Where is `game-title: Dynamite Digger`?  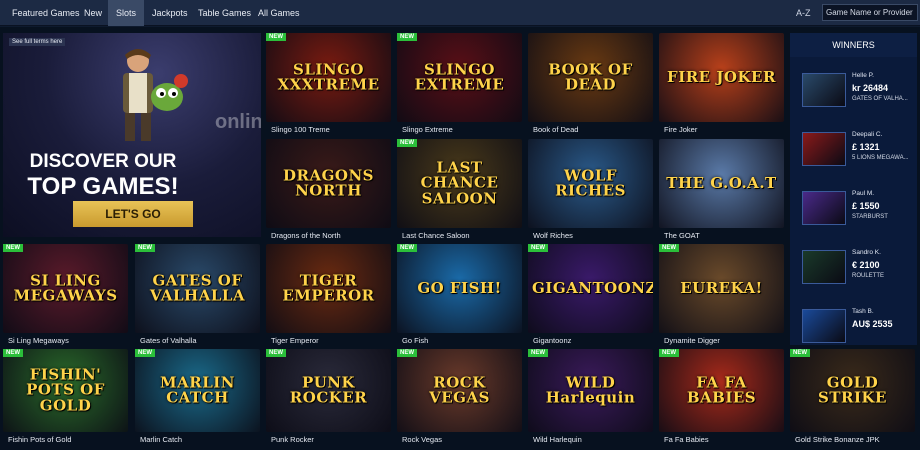
game-title: Dynamite Digger is located at coordinates (692, 340).